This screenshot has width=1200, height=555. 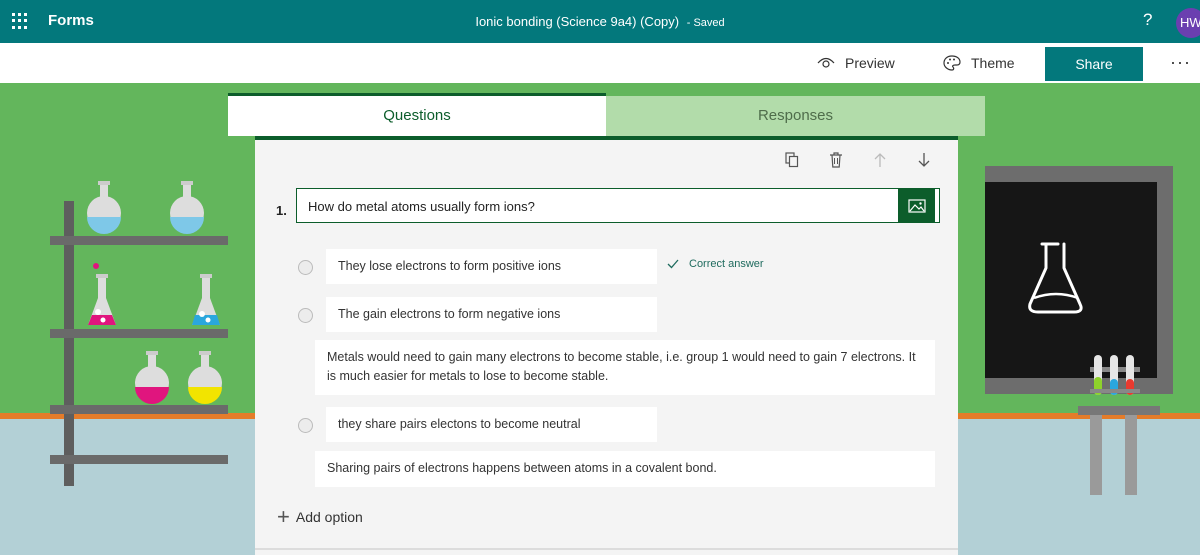 I want to click on shelf, so click(x=139, y=459).